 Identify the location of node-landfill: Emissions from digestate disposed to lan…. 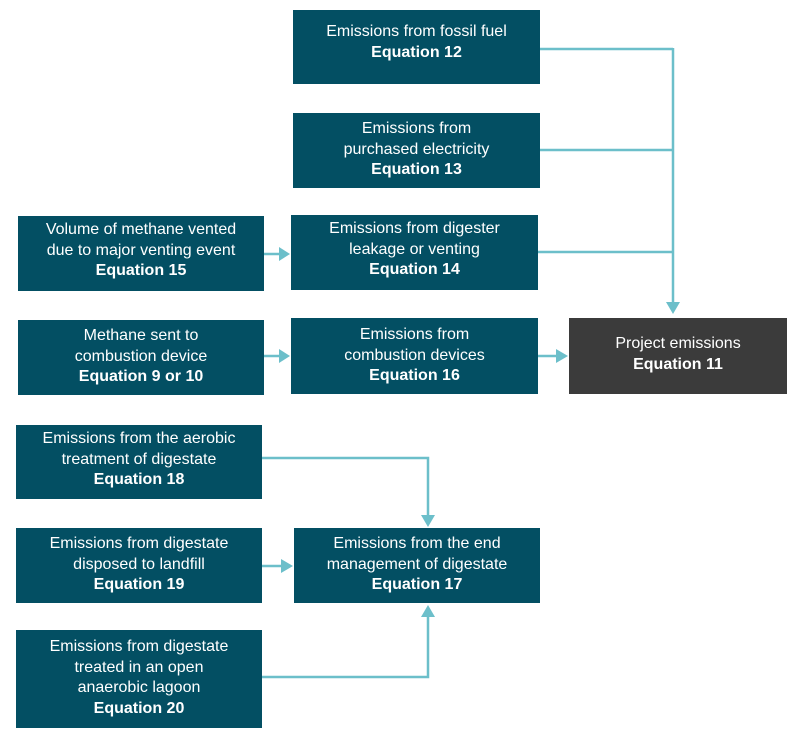
(139, 565).